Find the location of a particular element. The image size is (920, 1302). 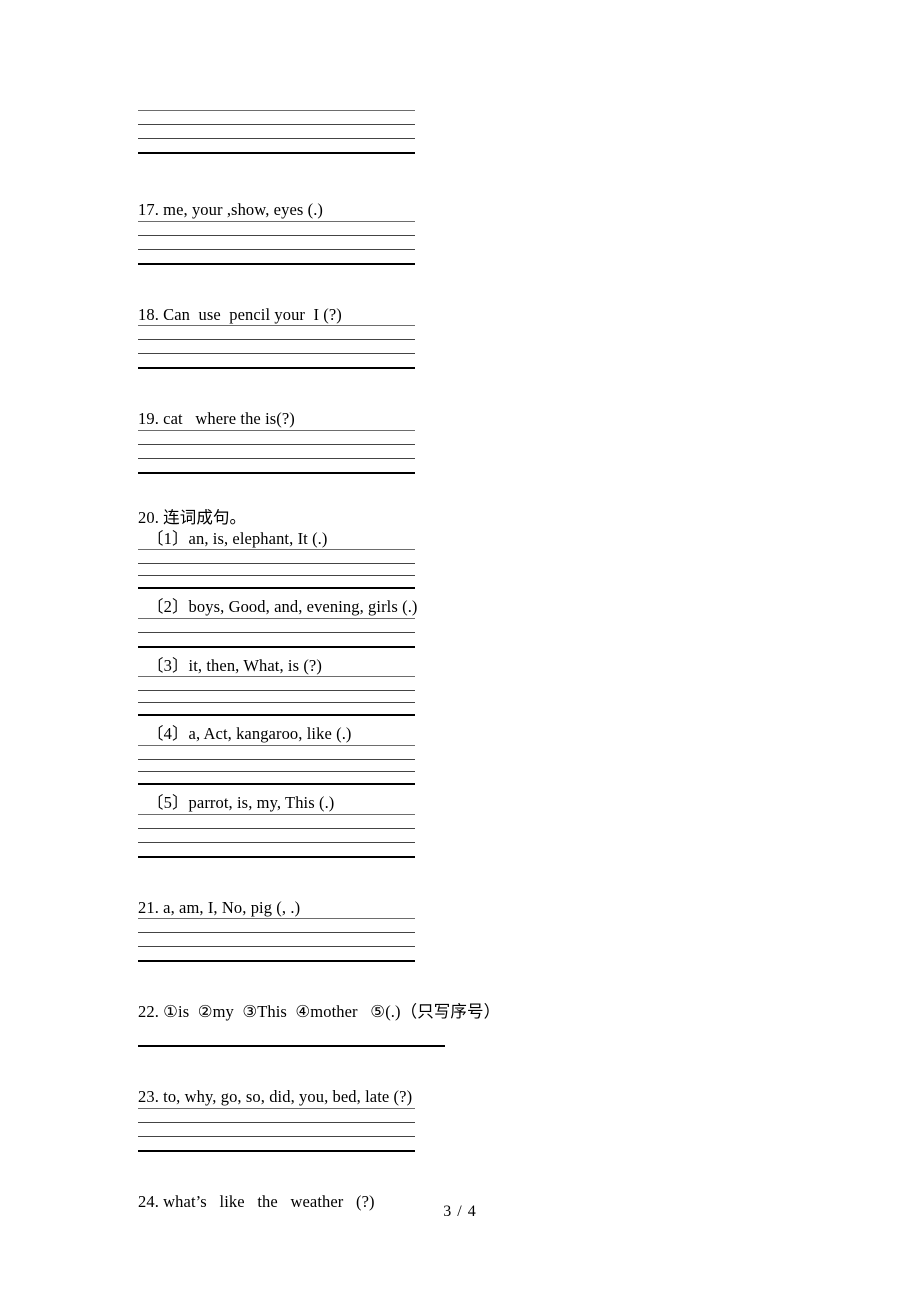

question-17: 17. me, your ,show, eyes (.) is located at coordinates (231, 209).